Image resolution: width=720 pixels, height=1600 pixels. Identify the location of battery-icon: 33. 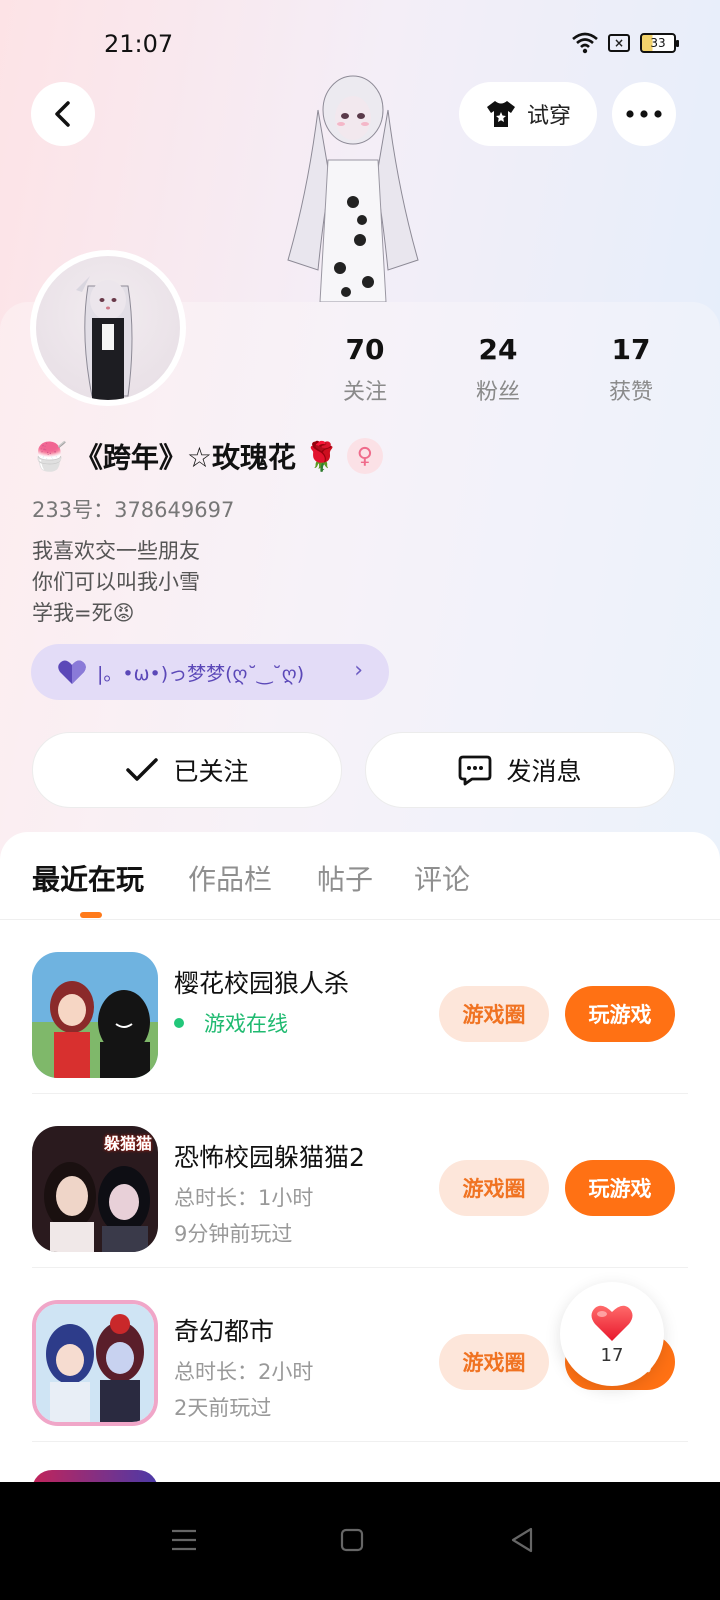
(659, 43).